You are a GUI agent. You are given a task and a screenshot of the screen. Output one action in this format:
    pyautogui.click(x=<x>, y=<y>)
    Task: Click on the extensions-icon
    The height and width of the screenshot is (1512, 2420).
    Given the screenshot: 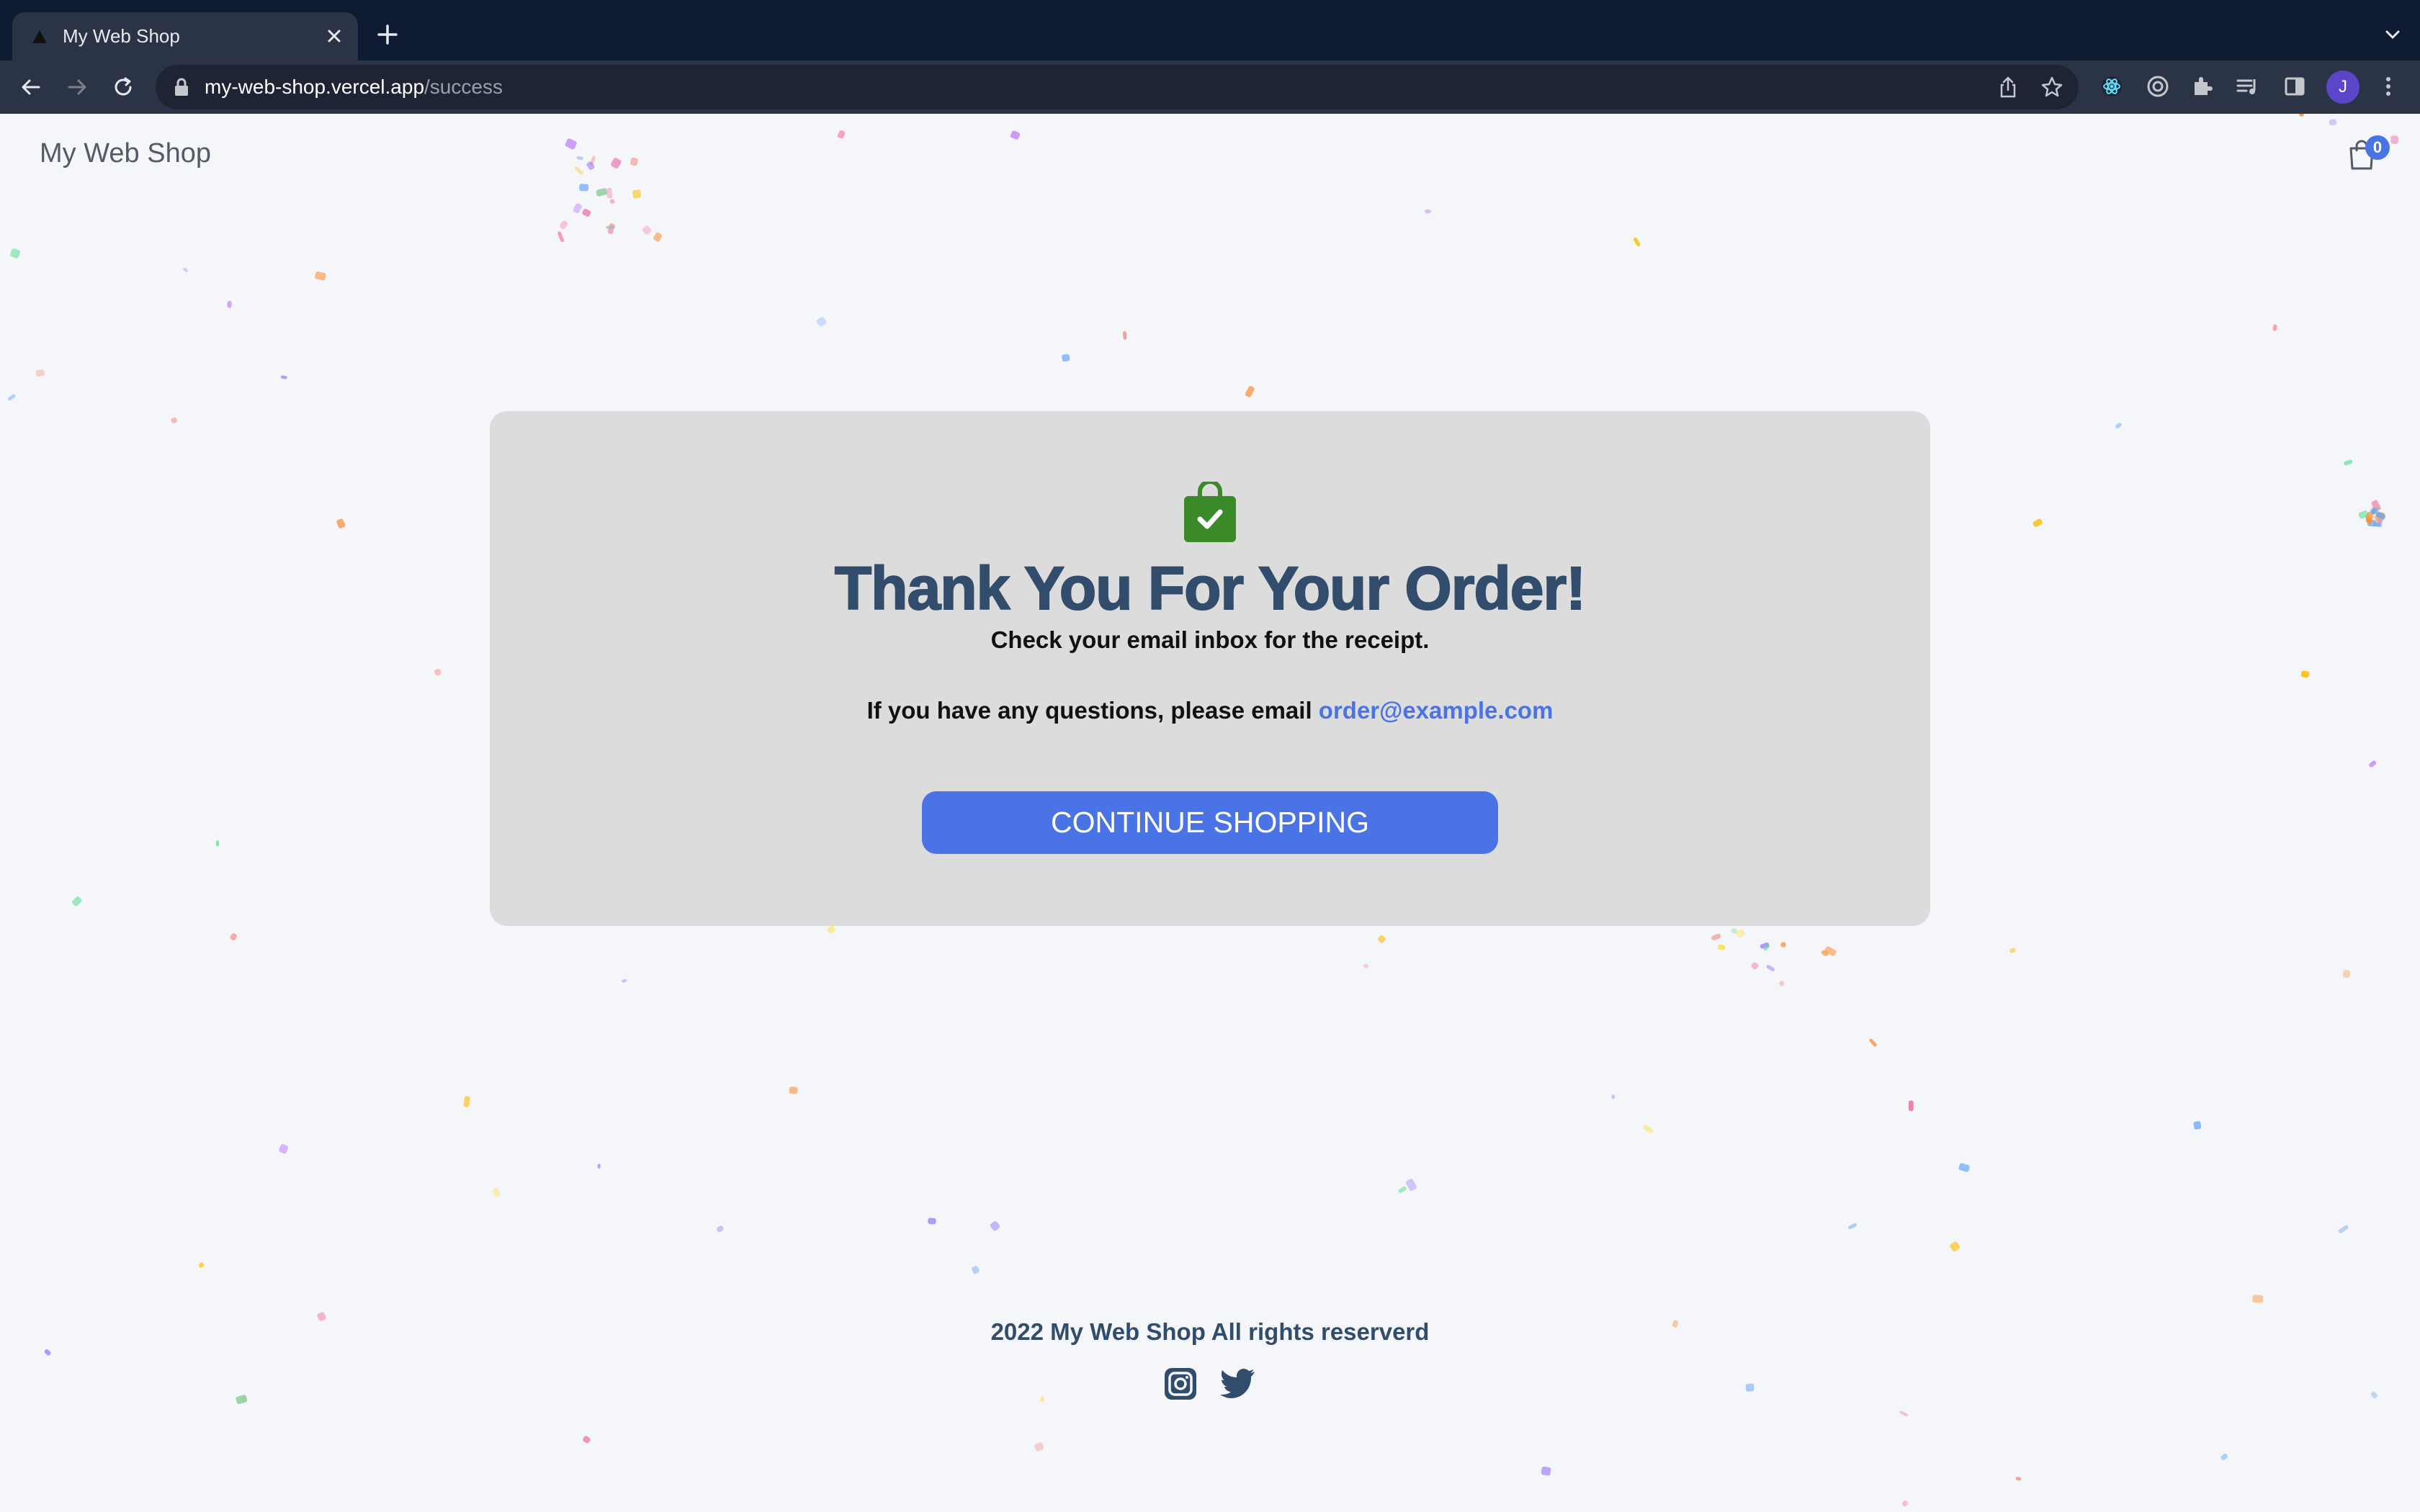 What is the action you would take?
    pyautogui.click(x=2202, y=86)
    